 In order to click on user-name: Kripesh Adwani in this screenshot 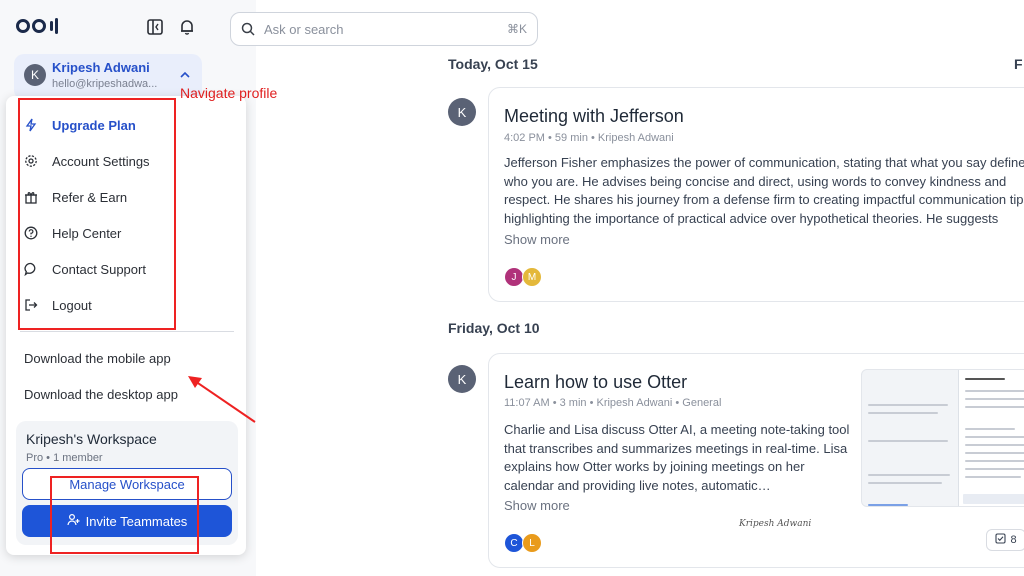, I will do `click(101, 67)`.